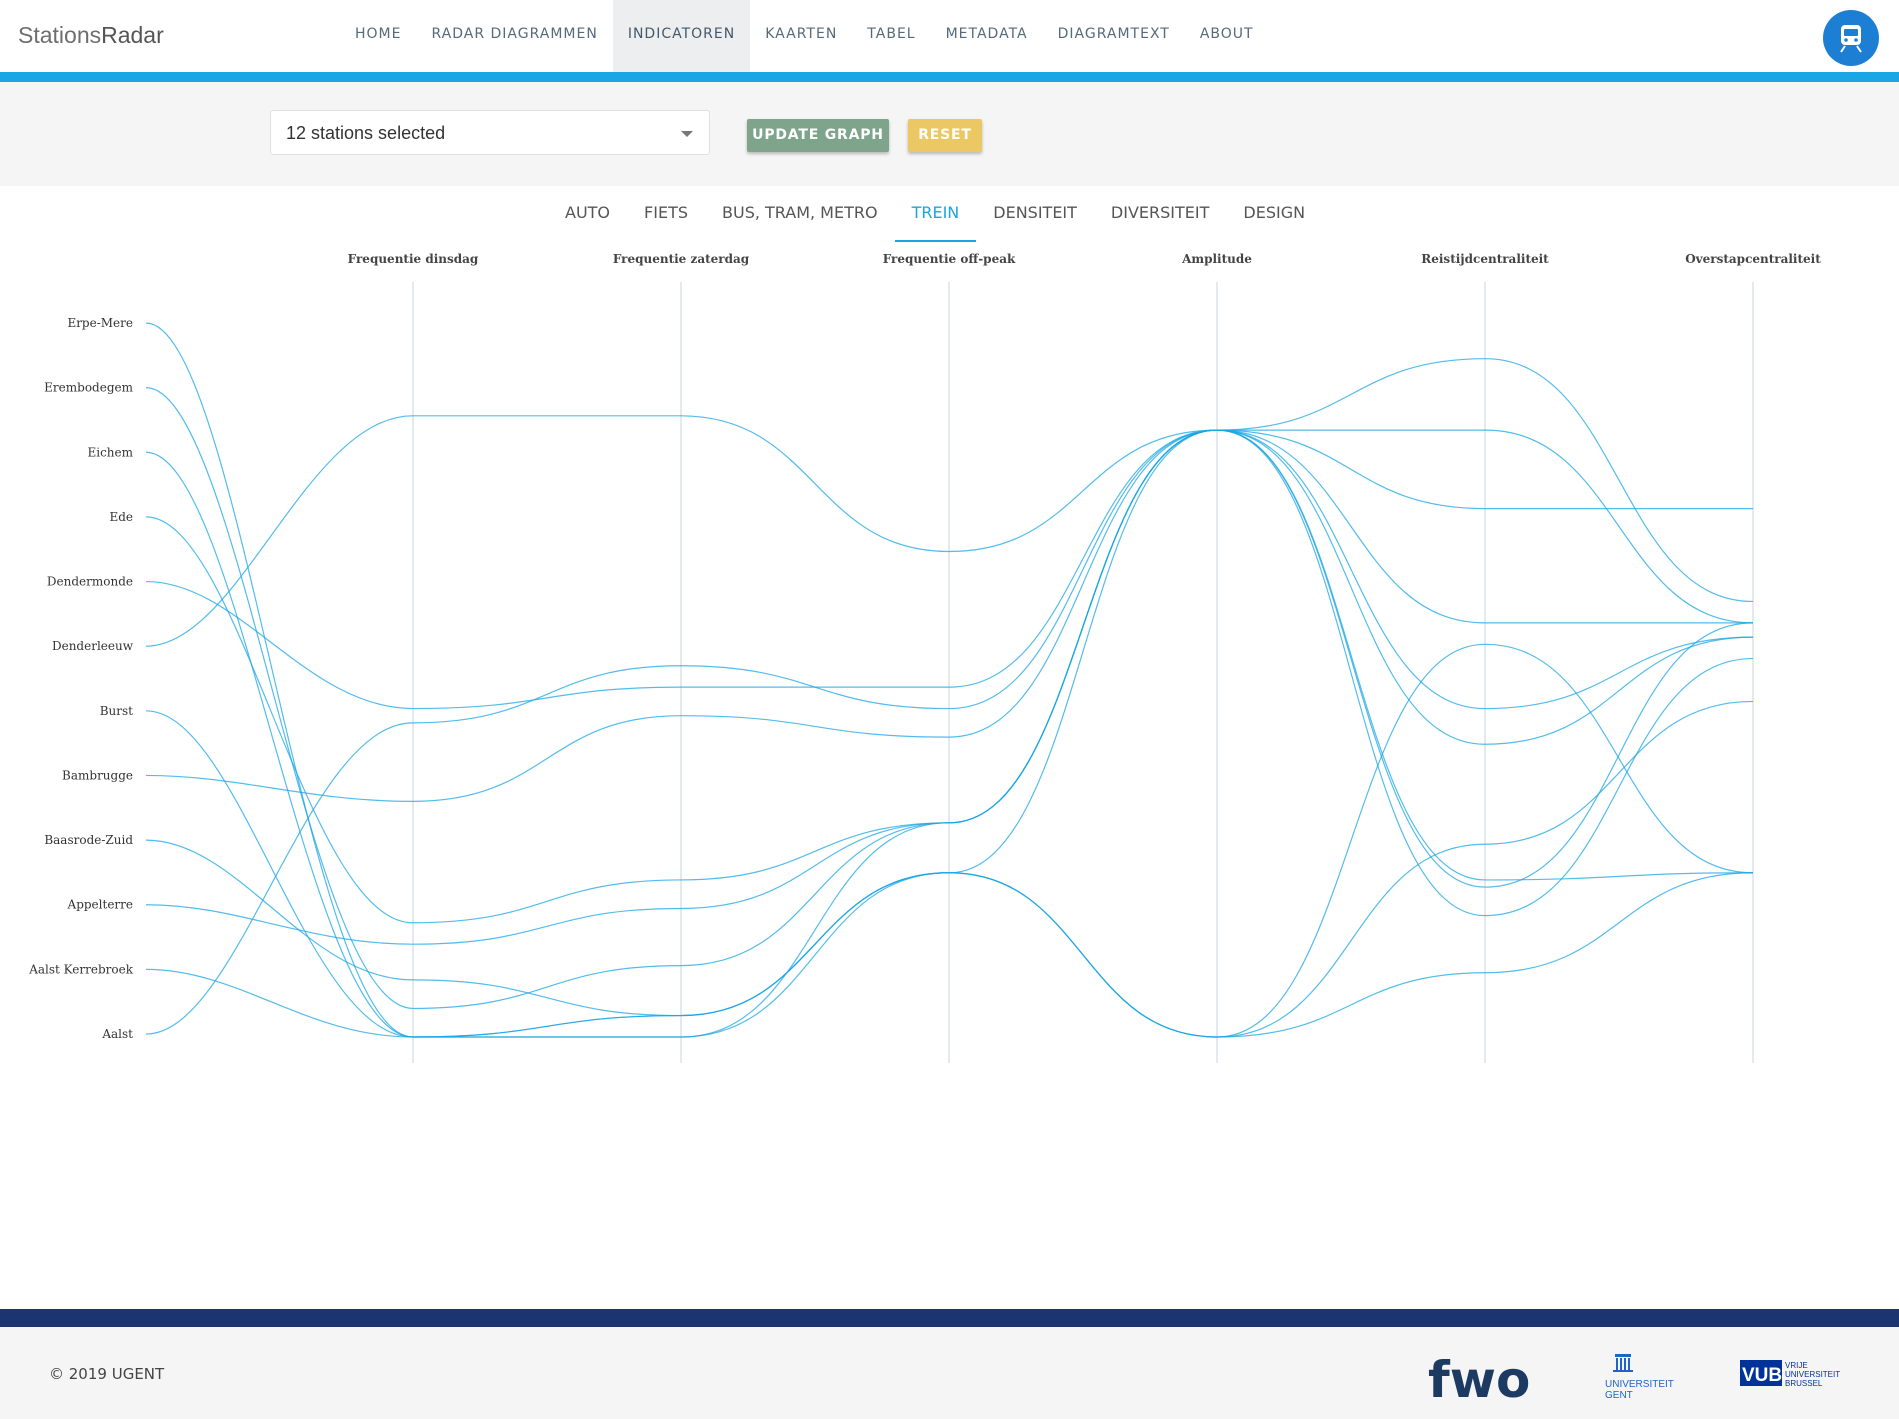 The width and height of the screenshot is (1899, 1419). I want to click on station-label-bambrugge: Bambrugge, so click(97, 775).